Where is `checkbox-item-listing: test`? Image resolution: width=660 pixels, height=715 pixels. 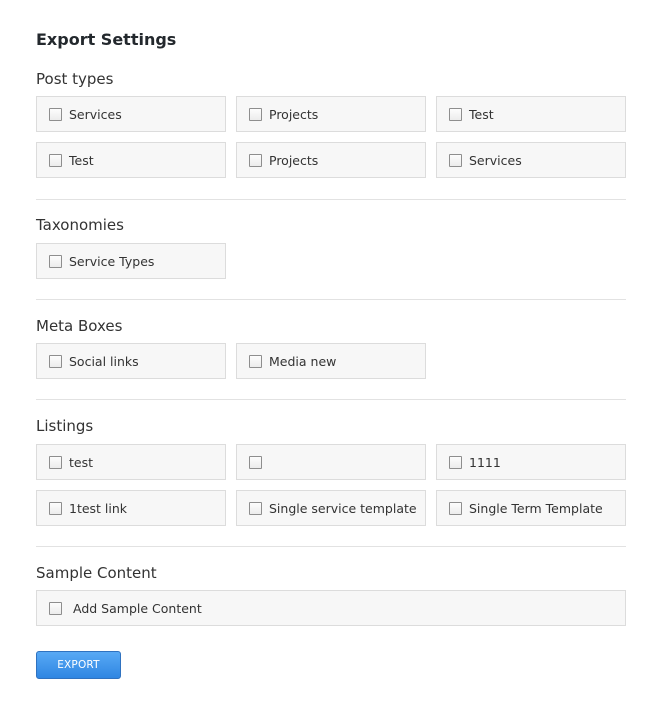 checkbox-item-listing: test is located at coordinates (131, 462).